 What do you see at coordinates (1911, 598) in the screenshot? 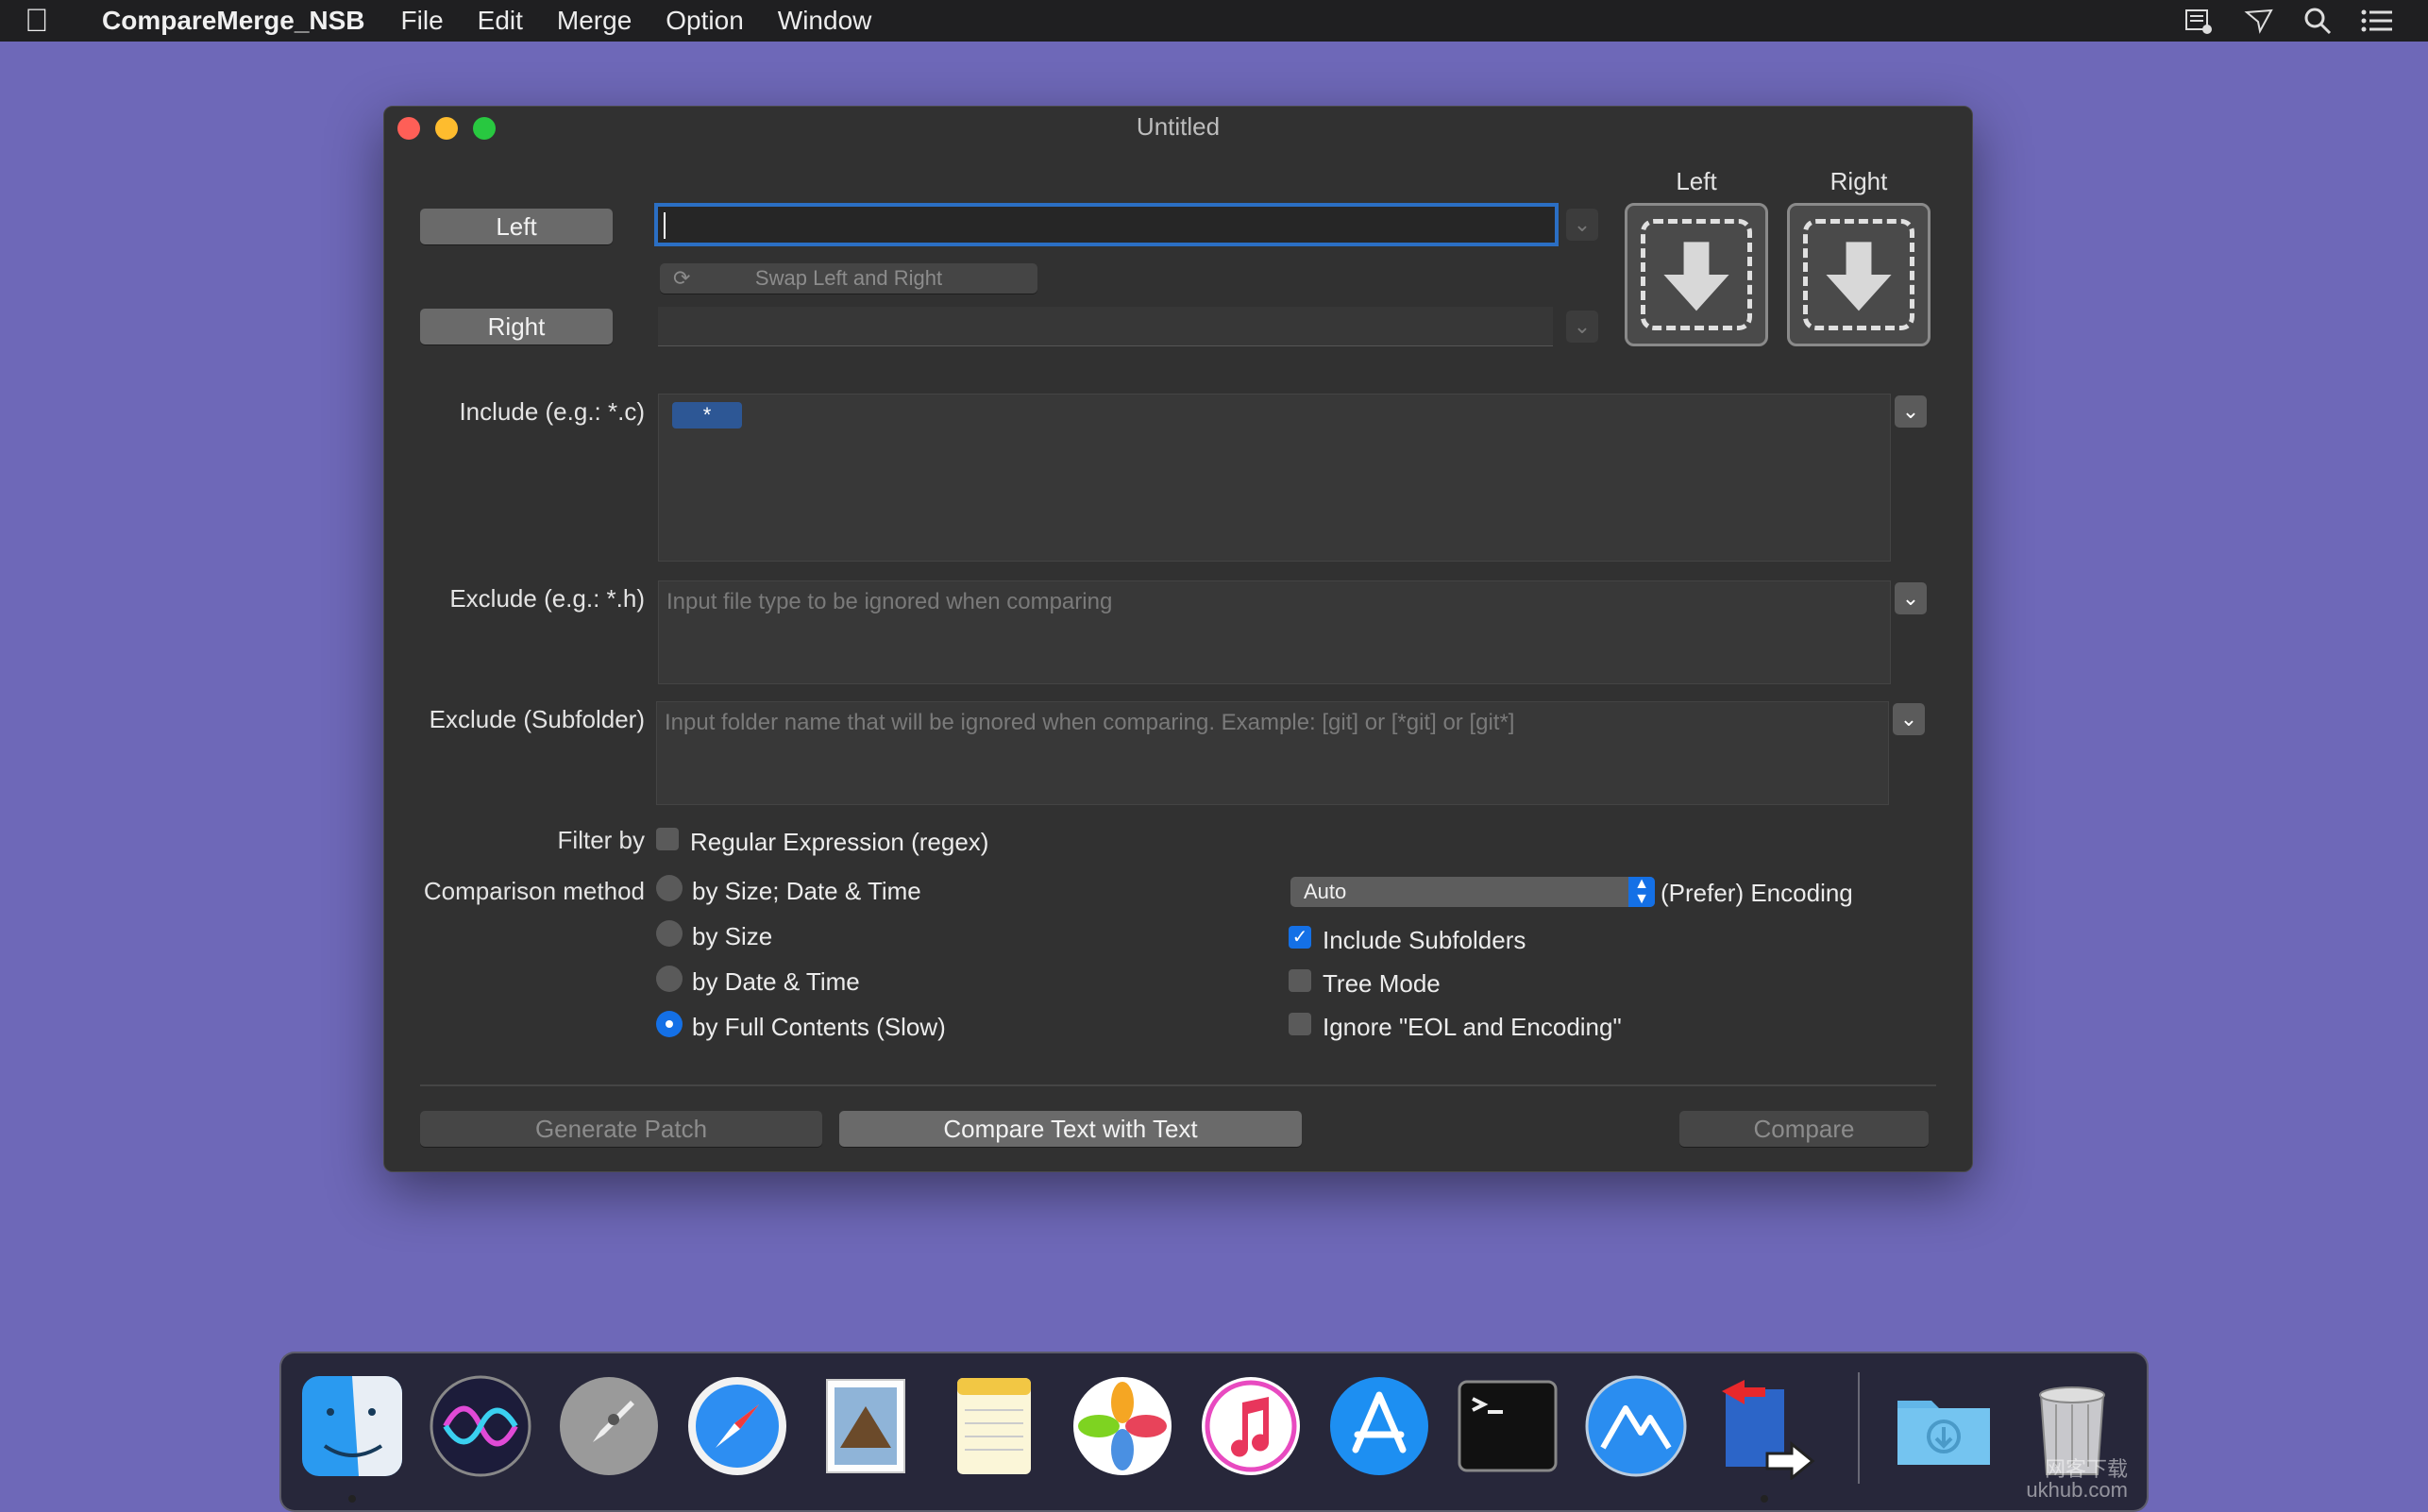
I see `exclude-dropdown: ⌄` at bounding box center [1911, 598].